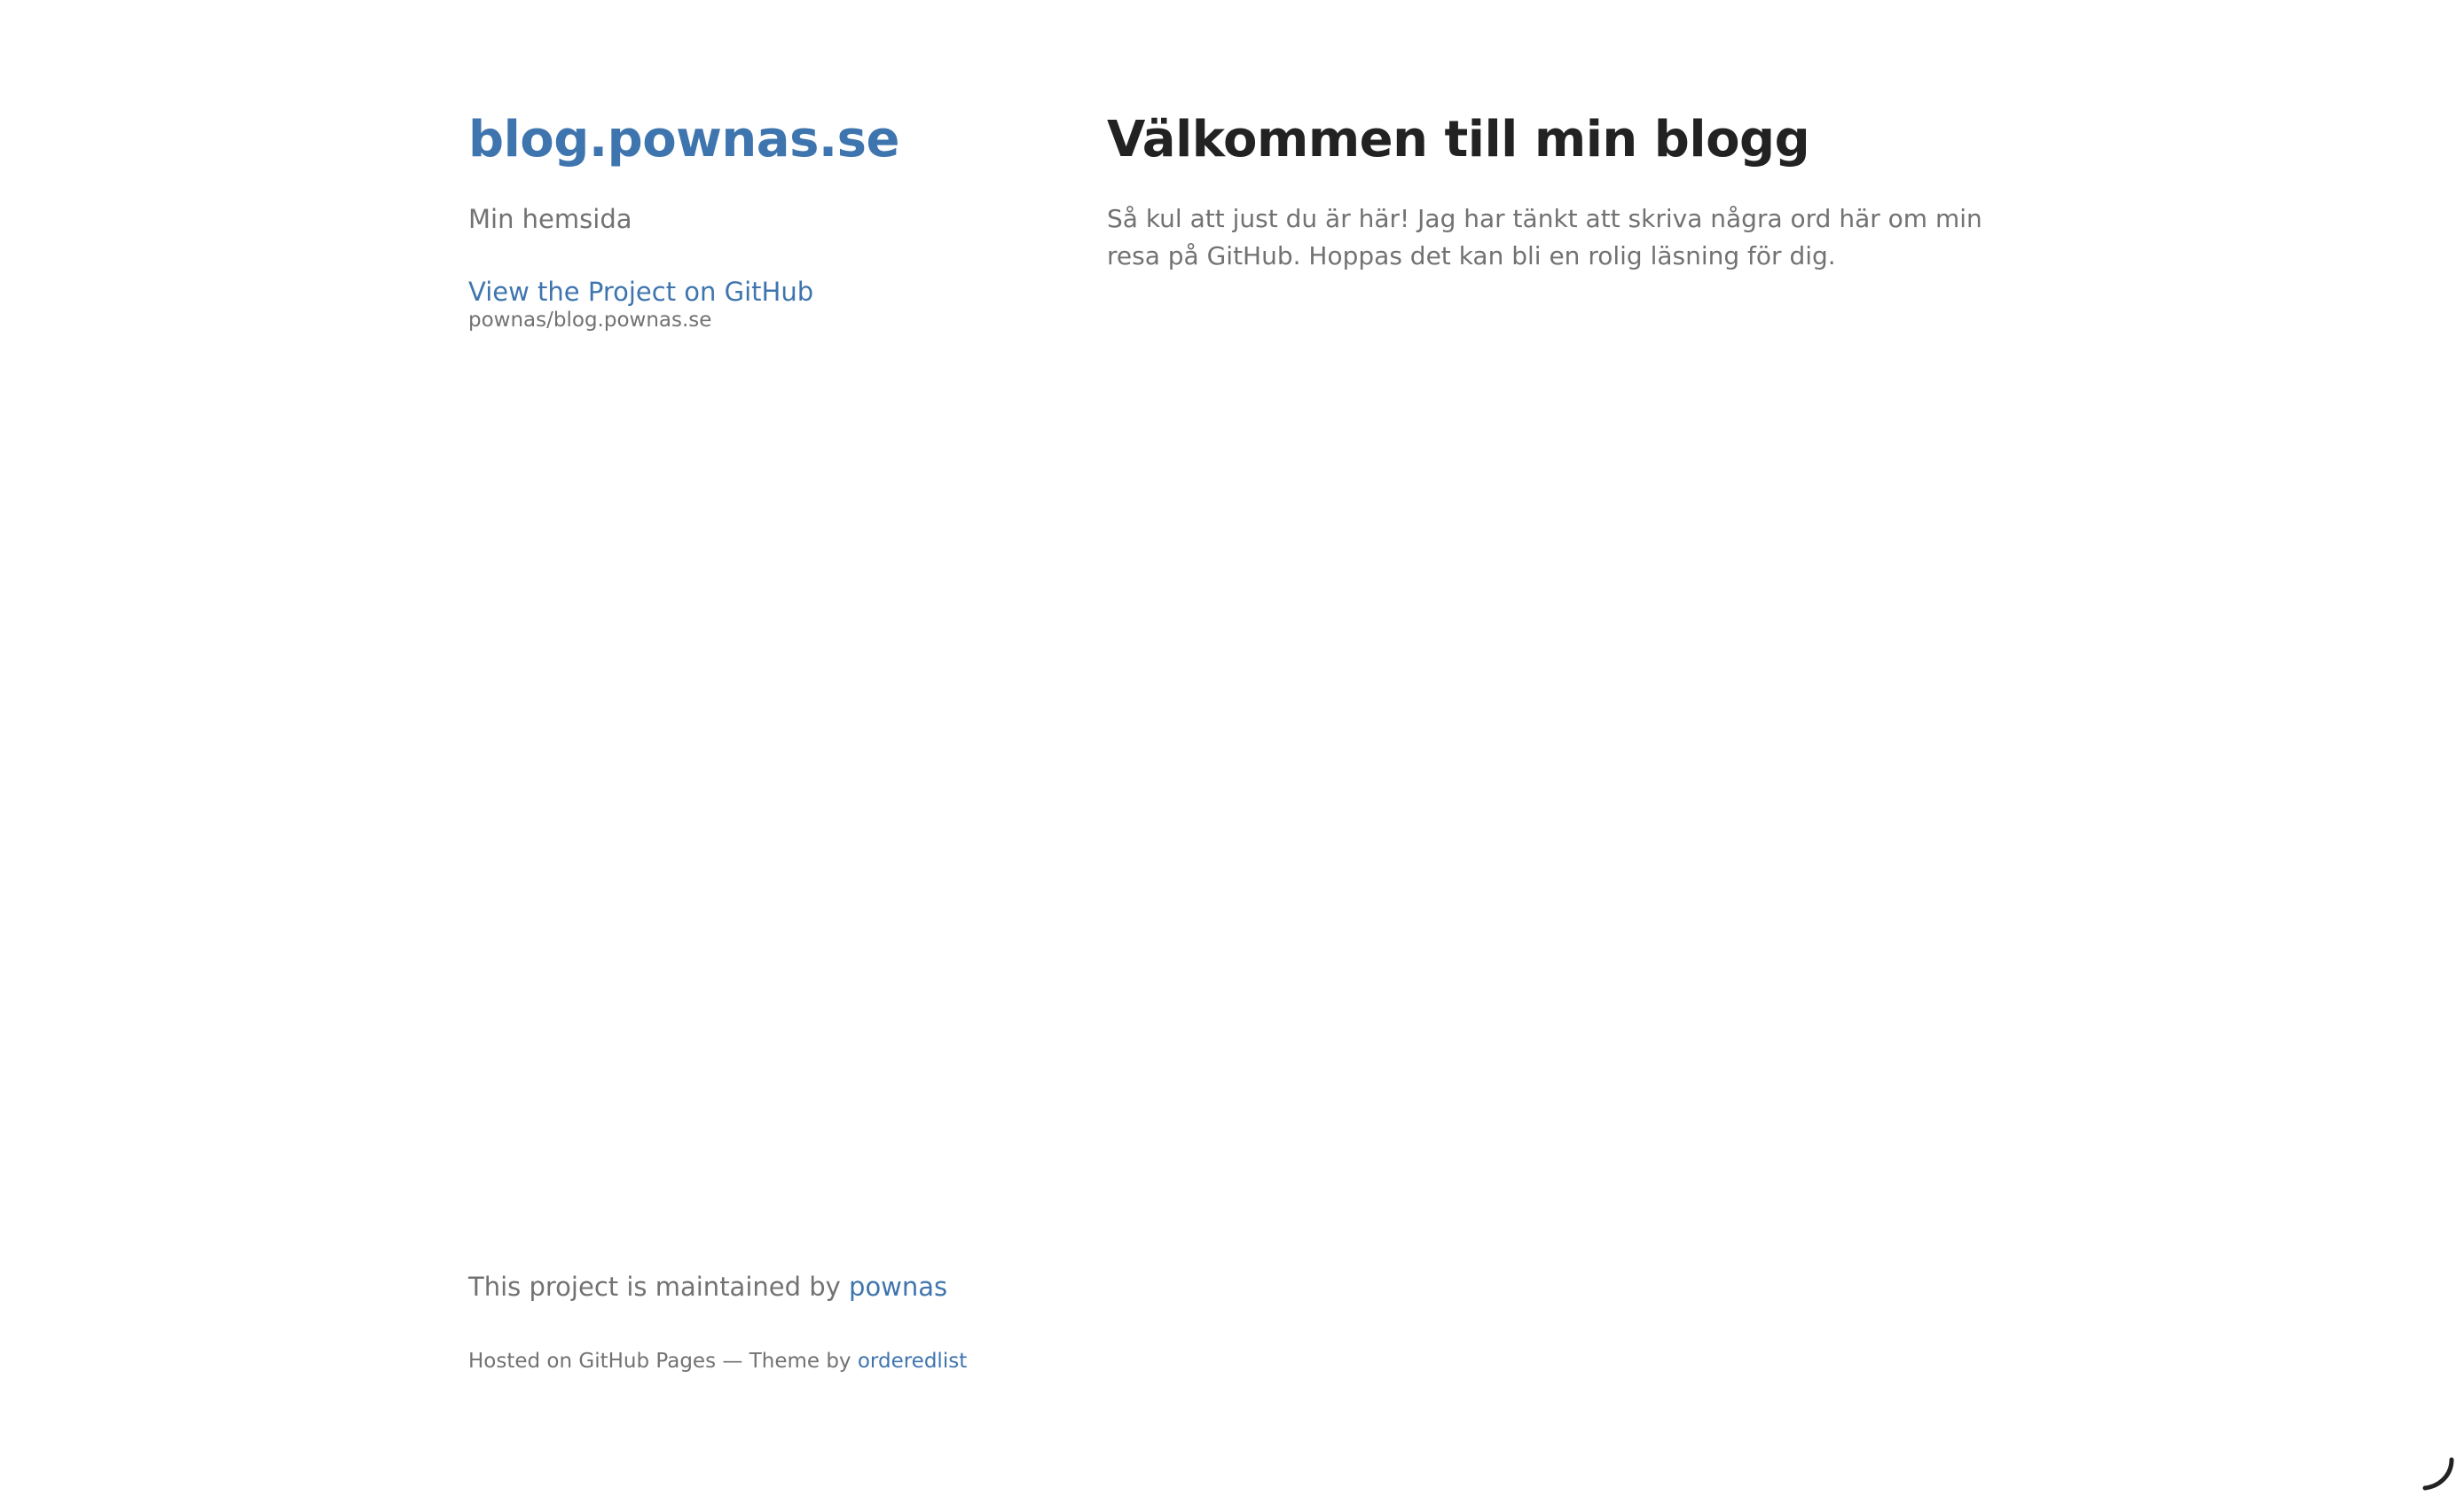 The height and width of the screenshot is (1504, 2464). I want to click on maintainer-line: This project is maintained by pownas, so click(707, 1286).